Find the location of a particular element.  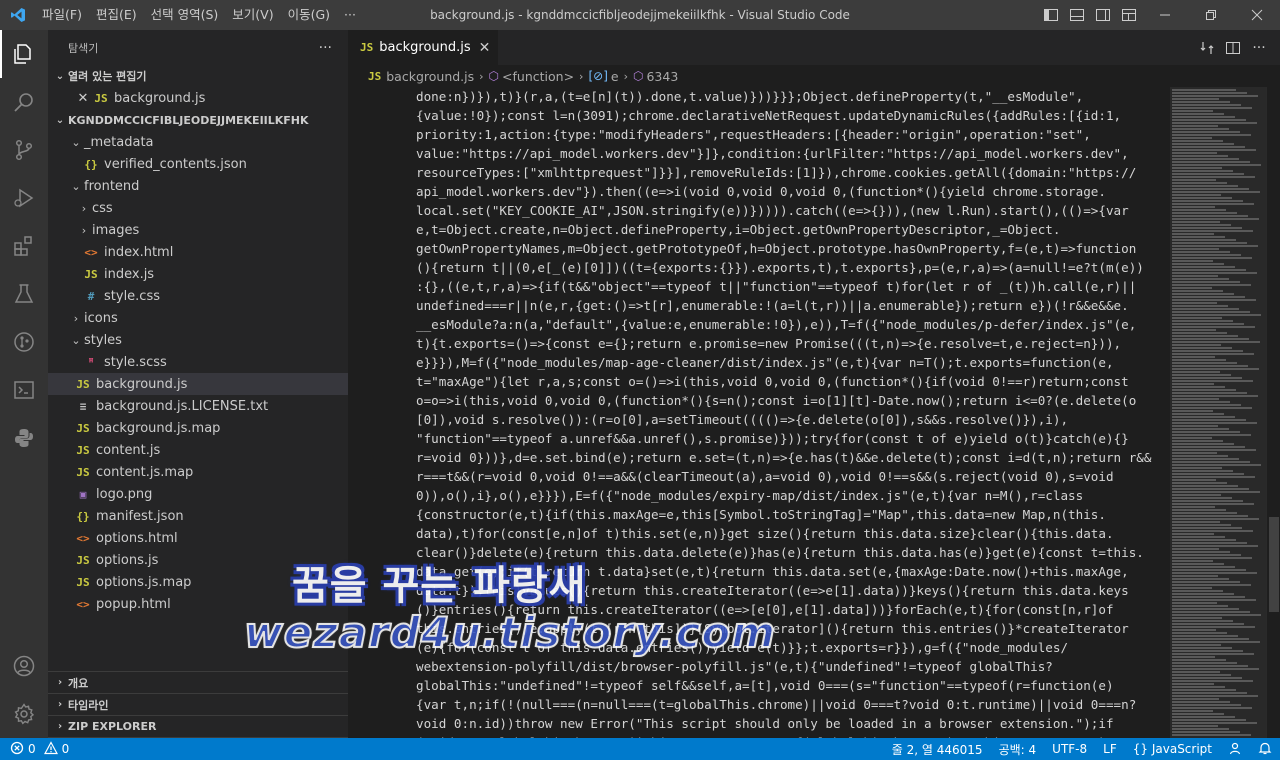

settings-gear-icon is located at coordinates (24, 714).